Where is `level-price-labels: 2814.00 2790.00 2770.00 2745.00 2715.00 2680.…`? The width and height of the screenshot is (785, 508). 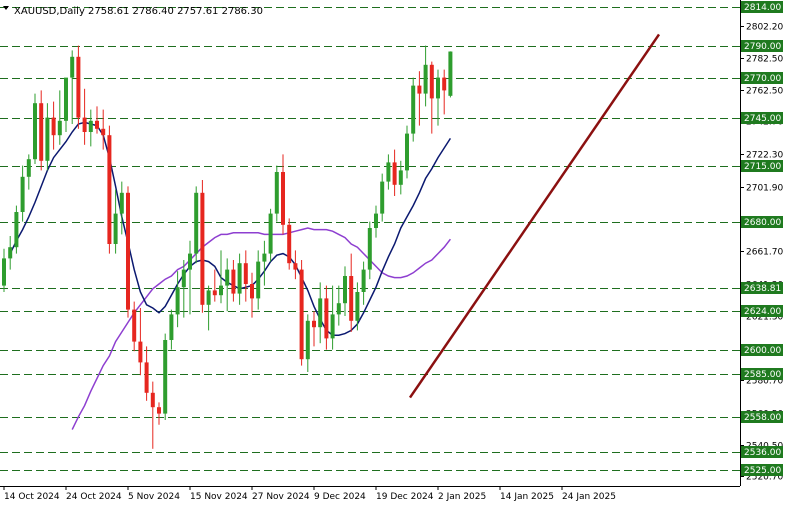 level-price-labels: 2814.00 2790.00 2770.00 2745.00 2715.00 2680.… is located at coordinates (762, 238).